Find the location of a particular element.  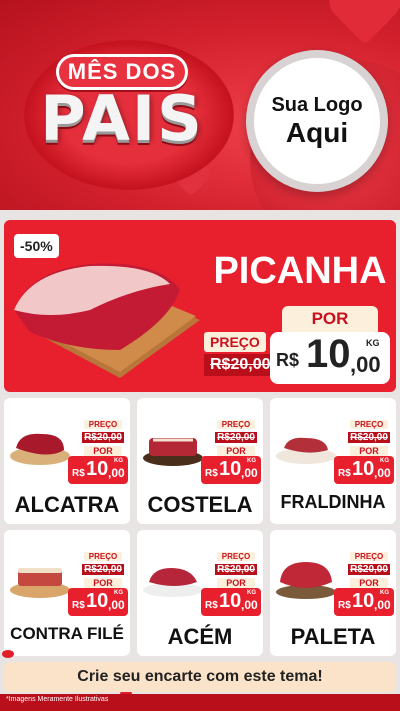

cta-banner: Crie seu encarte com este tema! is located at coordinates (200, 677).